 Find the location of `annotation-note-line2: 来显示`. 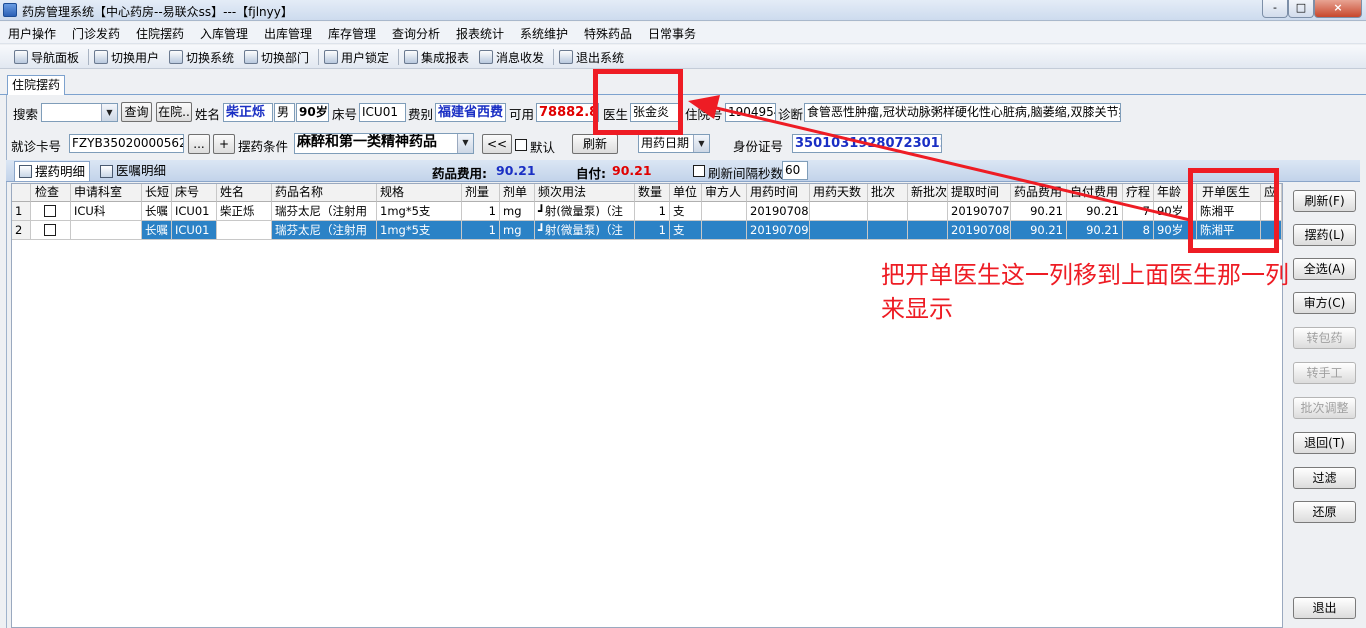

annotation-note-line2: 来显示 is located at coordinates (917, 309).